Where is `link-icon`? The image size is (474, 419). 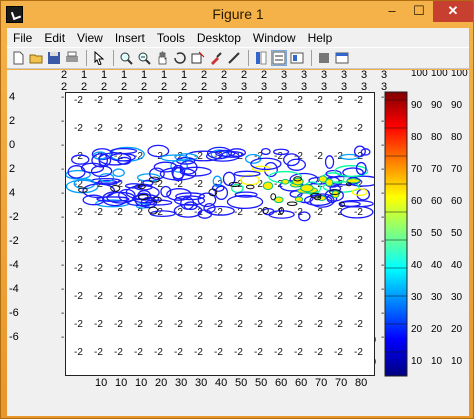
link-icon is located at coordinates (234, 58).